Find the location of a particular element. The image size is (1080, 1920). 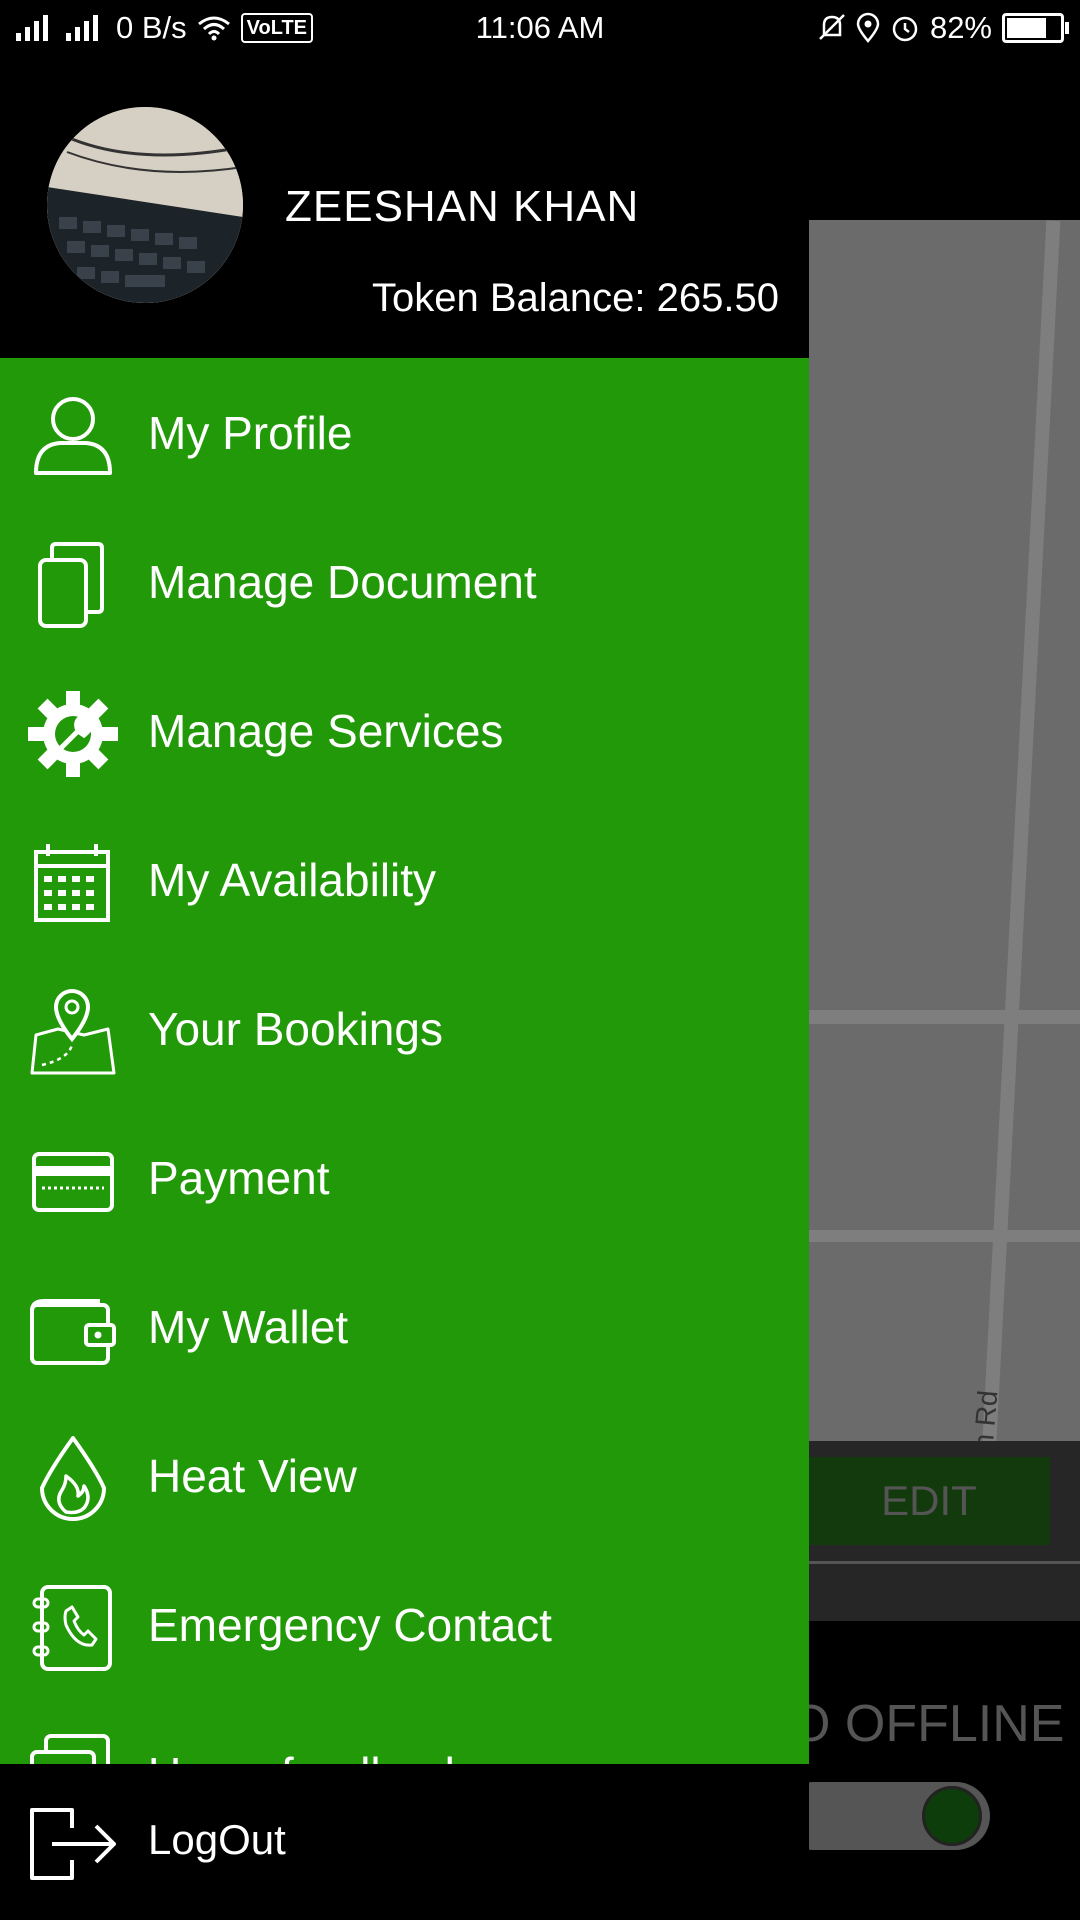

status-right: 82% is located at coordinates (943, 28).